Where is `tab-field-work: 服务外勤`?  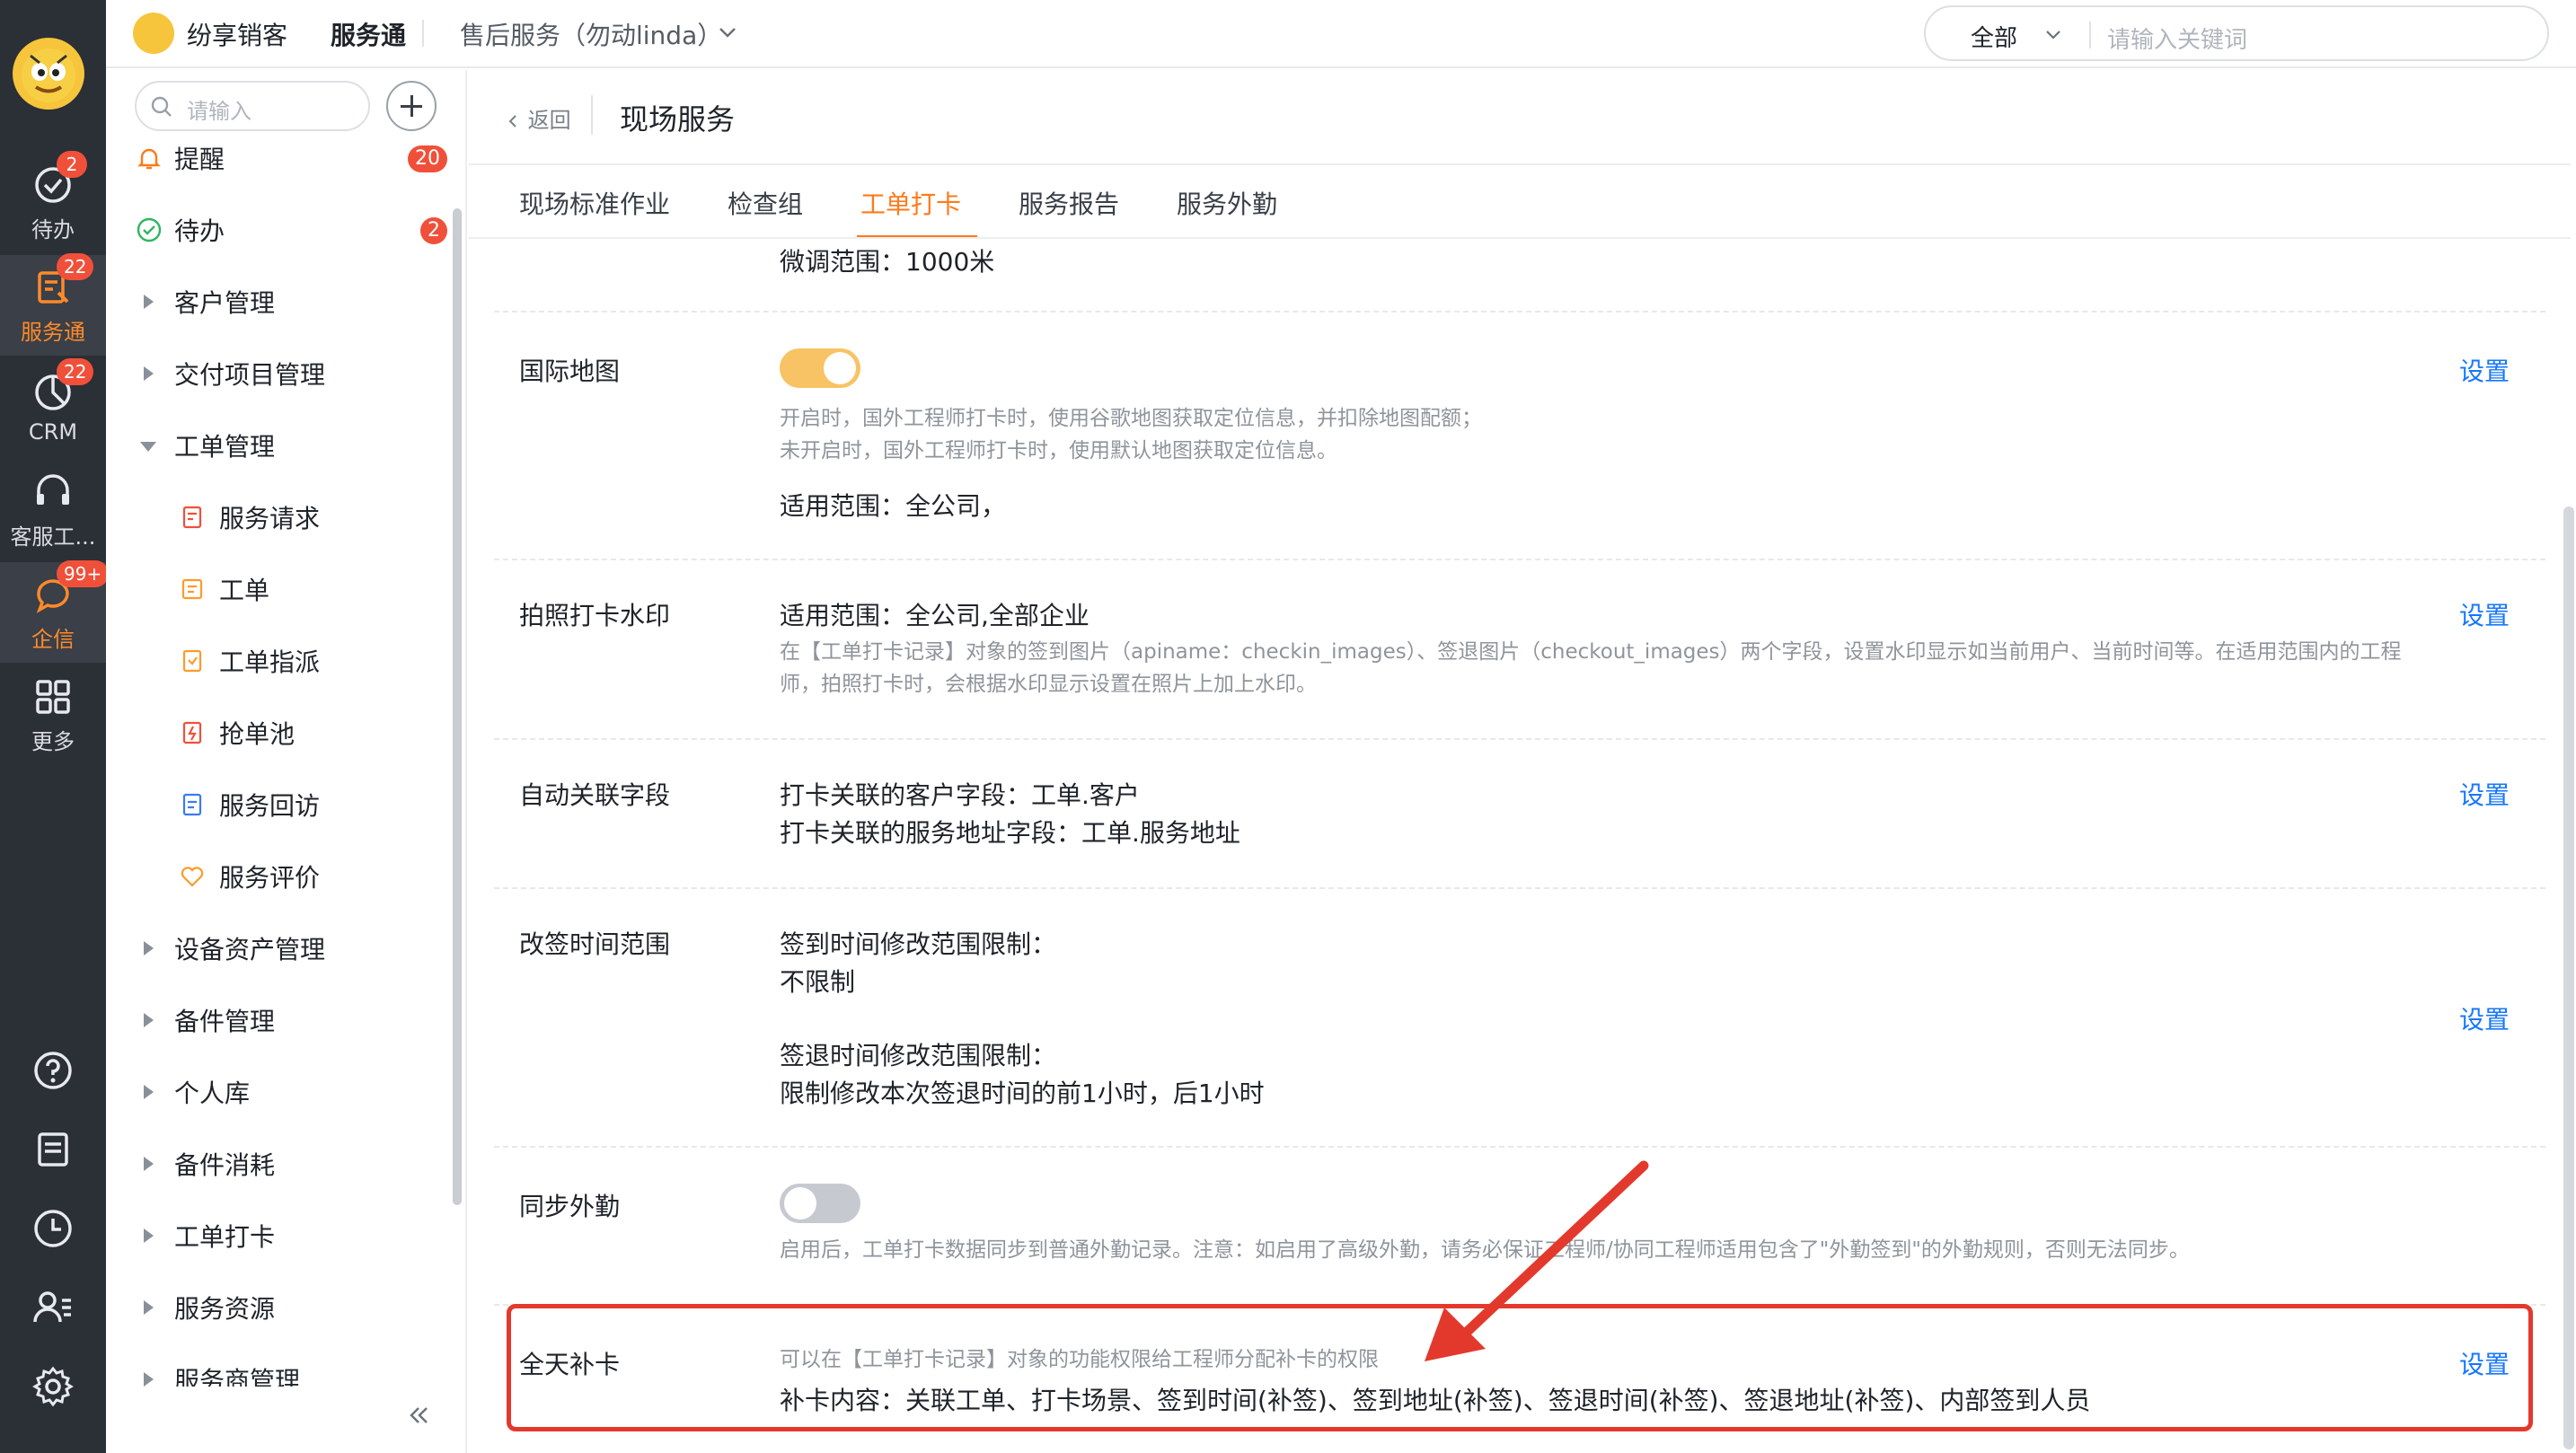
tab-field-work: 服务外勤 is located at coordinates (1227, 203).